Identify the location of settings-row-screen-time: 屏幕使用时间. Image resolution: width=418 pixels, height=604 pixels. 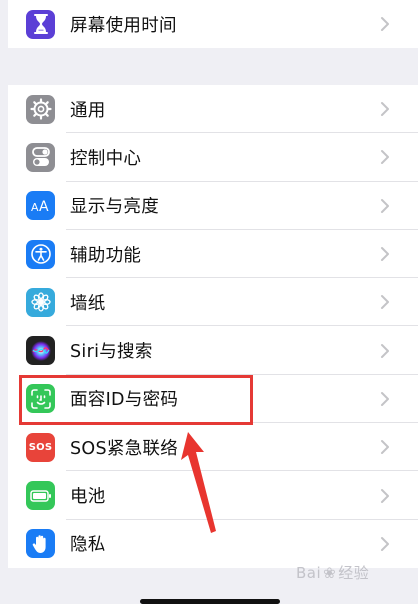
(213, 24).